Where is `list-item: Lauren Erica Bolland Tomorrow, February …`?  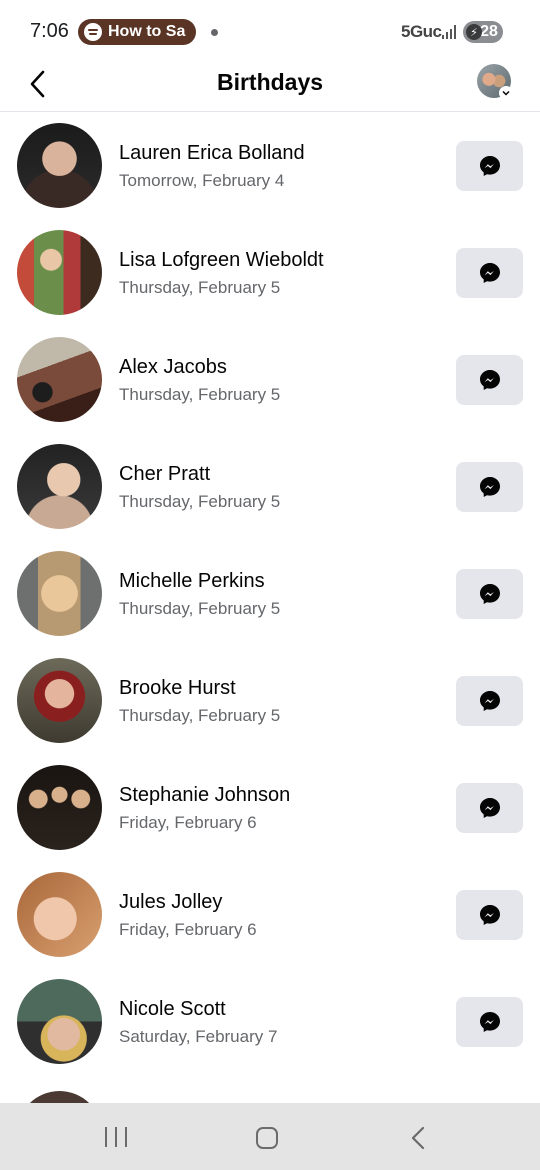
list-item: Lauren Erica Bolland Tomorrow, February … is located at coordinates (270, 165).